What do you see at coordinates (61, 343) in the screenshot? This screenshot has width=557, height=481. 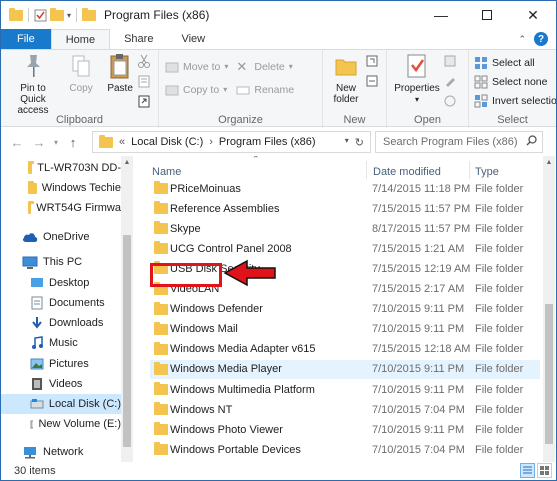 I see `nav-item-music: Music` at bounding box center [61, 343].